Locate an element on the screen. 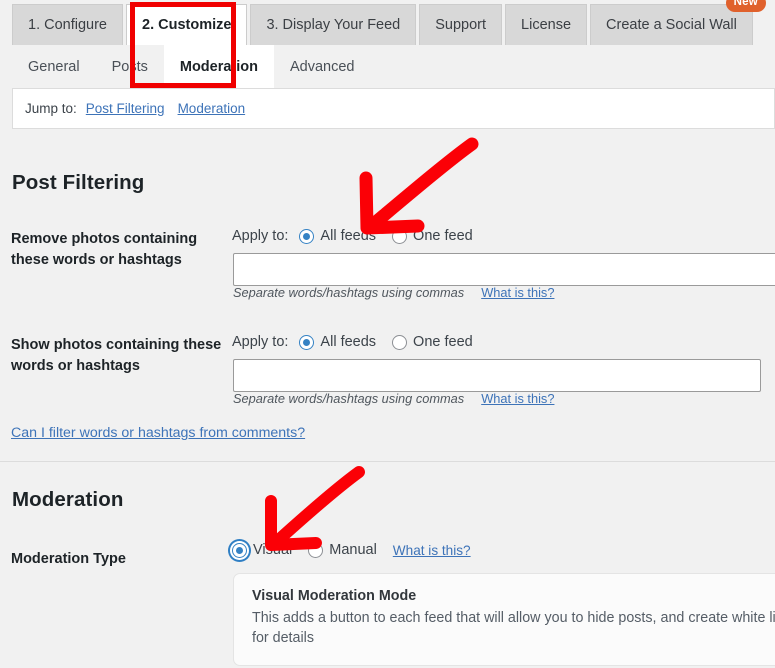 The height and width of the screenshot is (668, 775). tab-configure-label: 1. Configure is located at coordinates (67, 24).